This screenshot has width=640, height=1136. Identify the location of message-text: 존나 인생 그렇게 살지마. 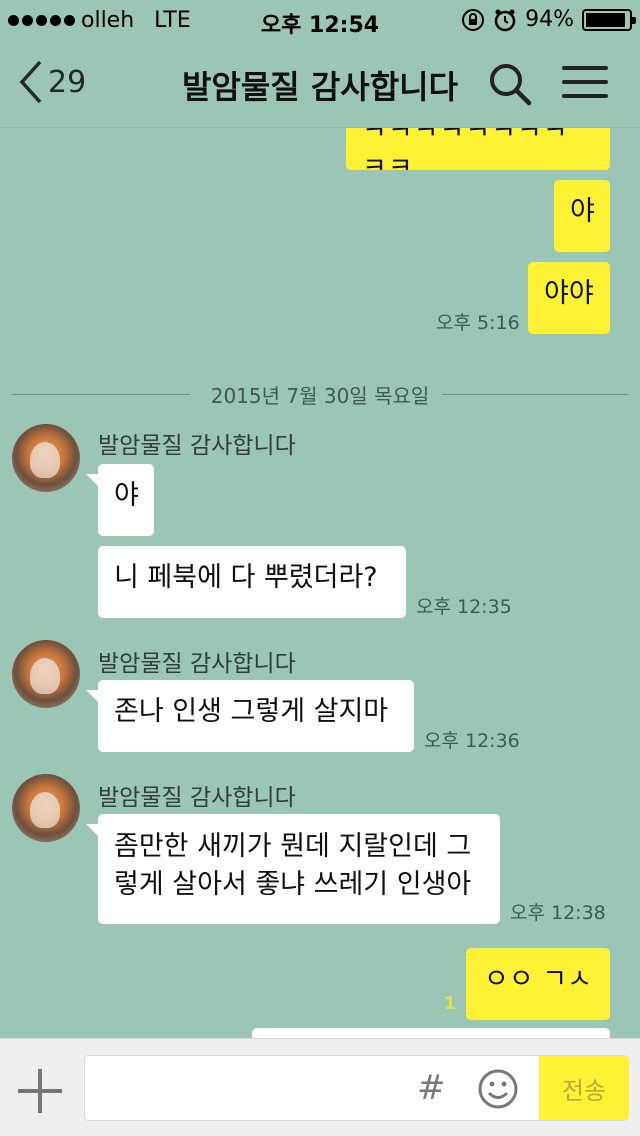
(251, 711).